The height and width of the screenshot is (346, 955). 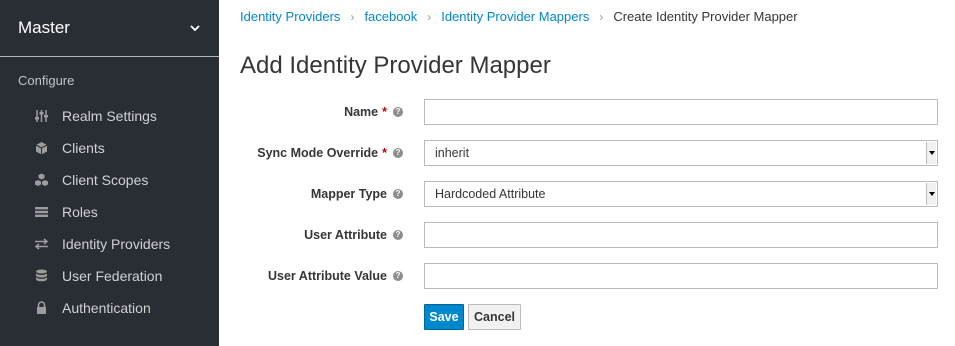 I want to click on sidebar-item-authentication: Authentication, so click(x=109, y=308).